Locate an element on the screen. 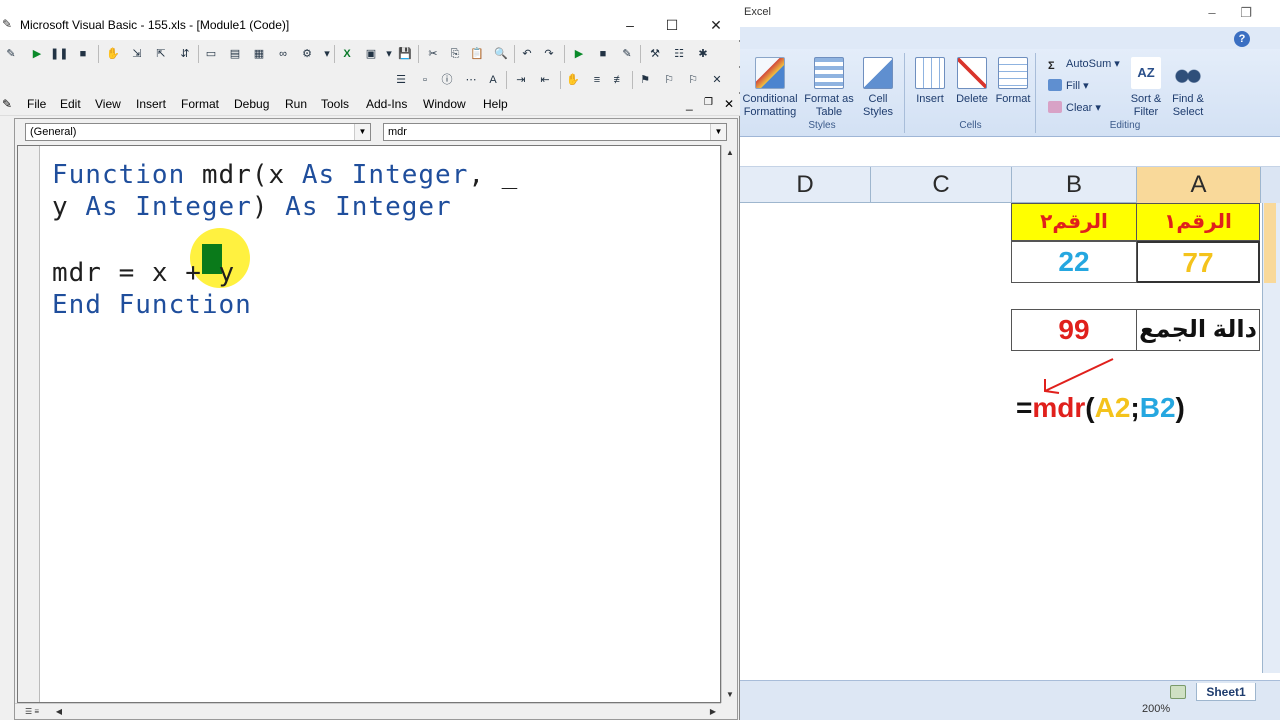 Image resolution: width=1280 pixels, height=720 pixels. cell-b2: 22 is located at coordinates (1074, 262).